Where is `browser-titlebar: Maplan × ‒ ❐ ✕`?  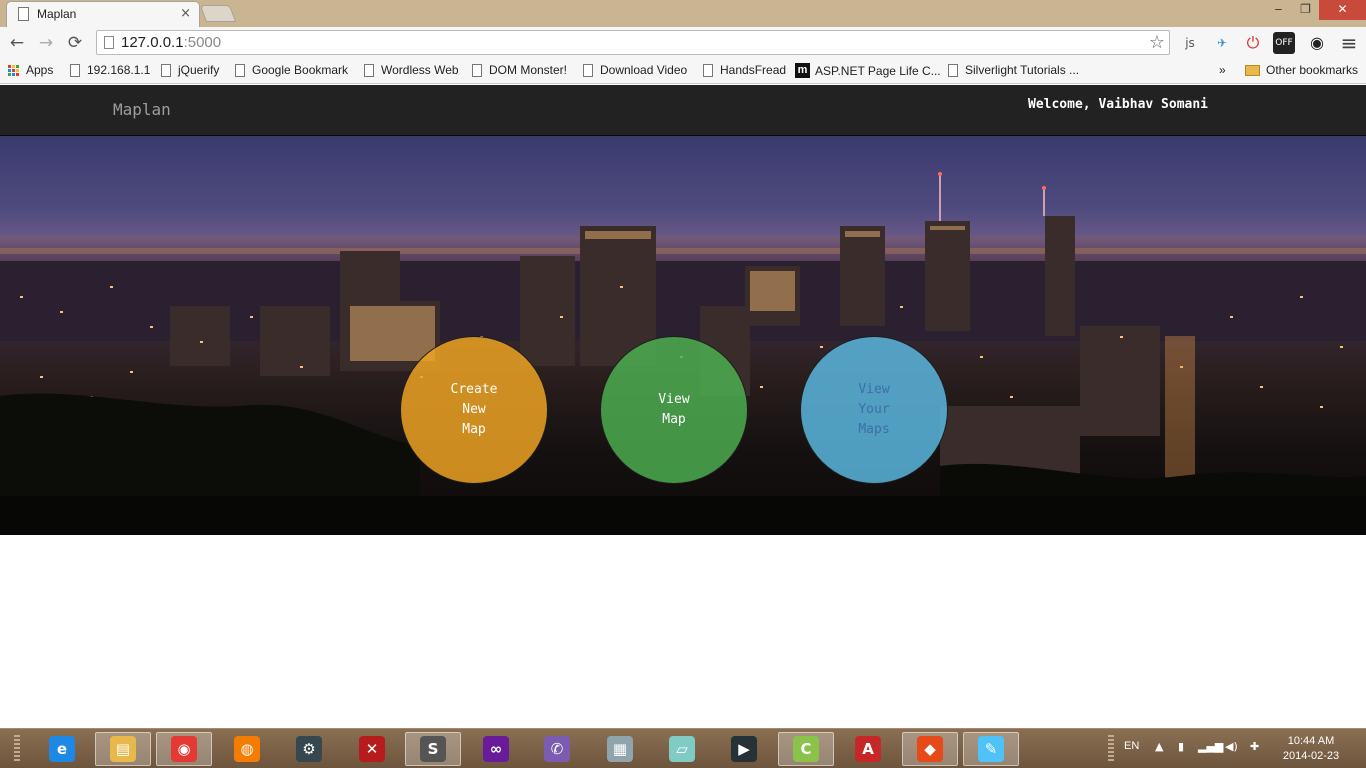
browser-titlebar: Maplan × ‒ ❐ ✕ is located at coordinates (683, 13).